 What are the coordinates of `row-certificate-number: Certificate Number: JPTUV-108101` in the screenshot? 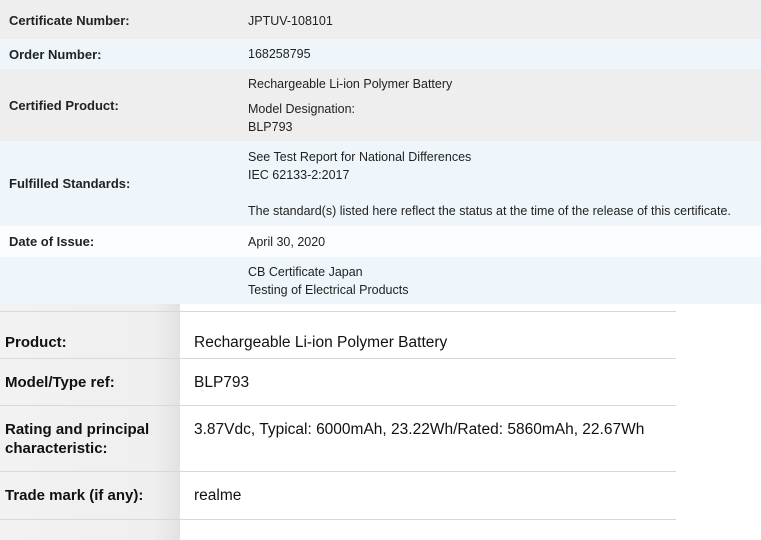 It's located at (380, 19).